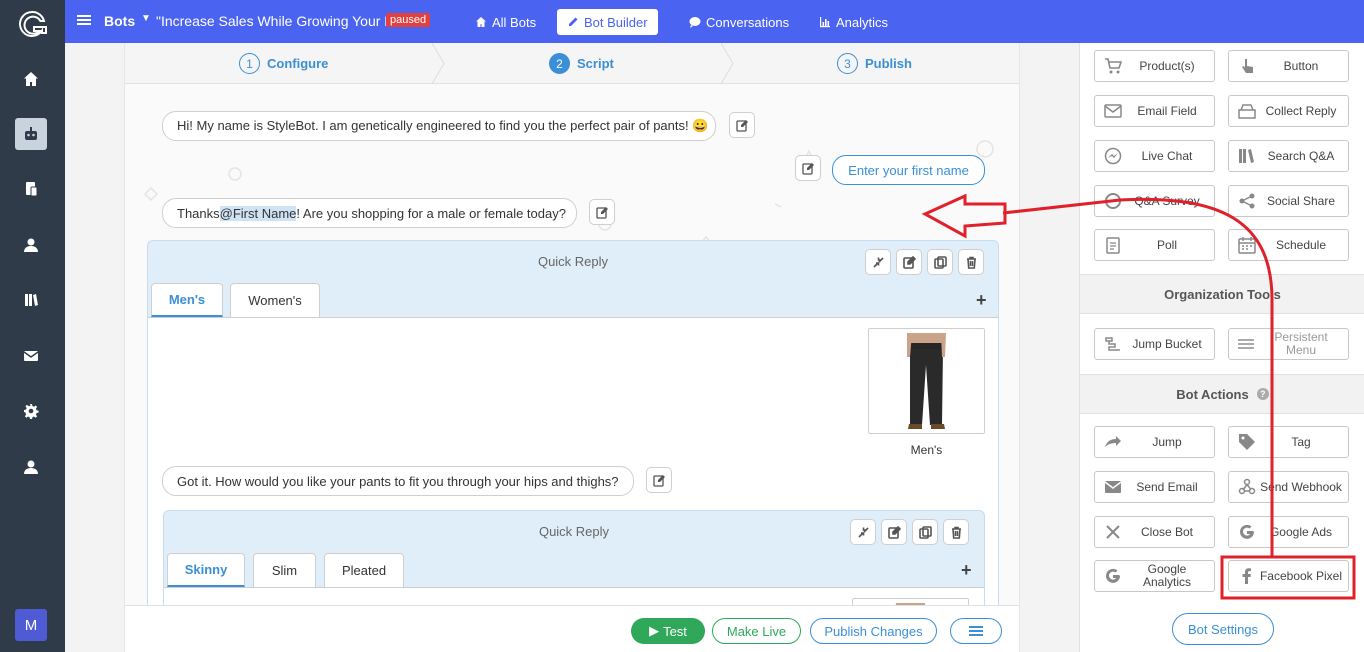 This screenshot has height=652, width=1364. What do you see at coordinates (364, 570) in the screenshot?
I see `tab-pleated: Pleated` at bounding box center [364, 570].